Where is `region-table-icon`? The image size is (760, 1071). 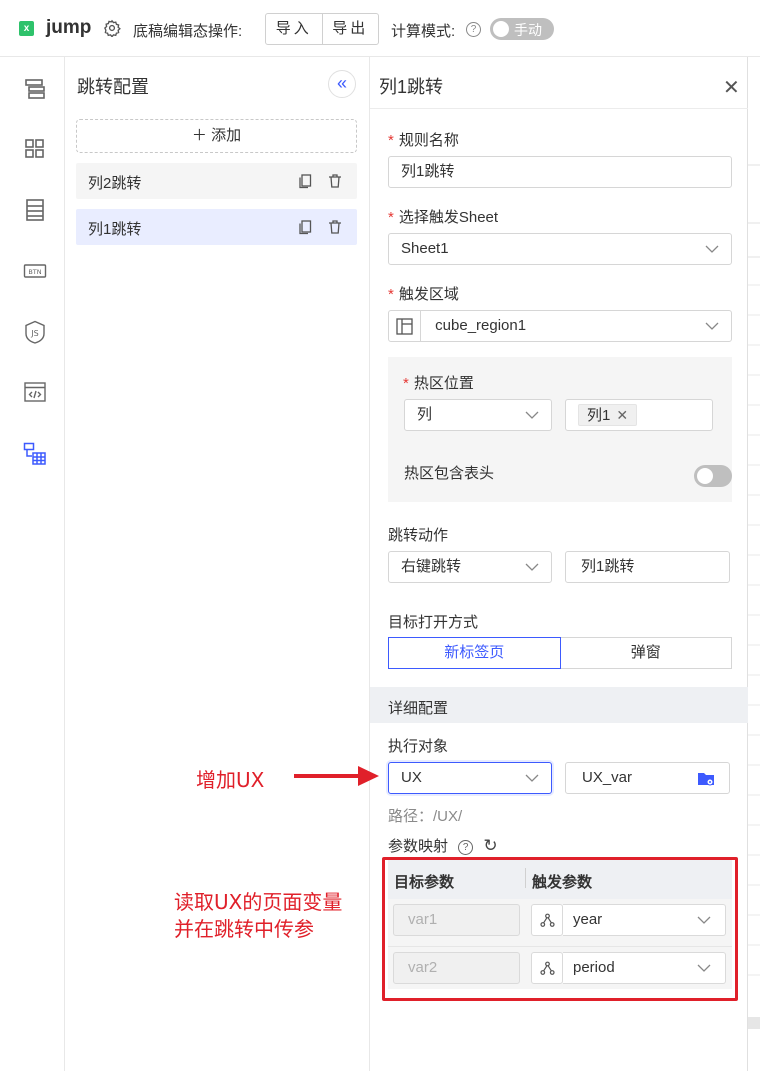
region-table-icon is located at coordinates (405, 326).